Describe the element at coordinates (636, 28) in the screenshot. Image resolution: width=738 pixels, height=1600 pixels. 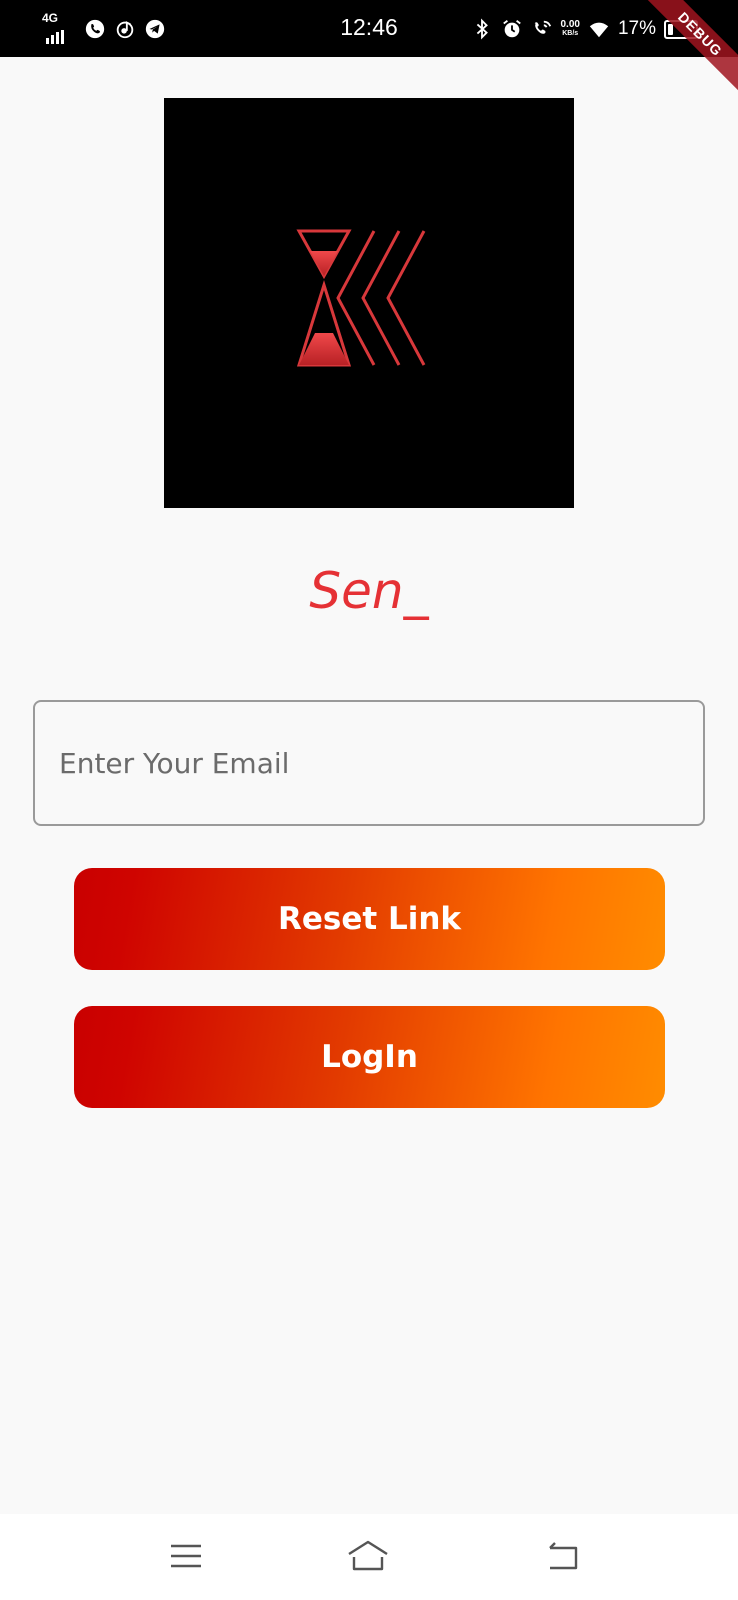
I see `battery-percent: 17%` at that location.